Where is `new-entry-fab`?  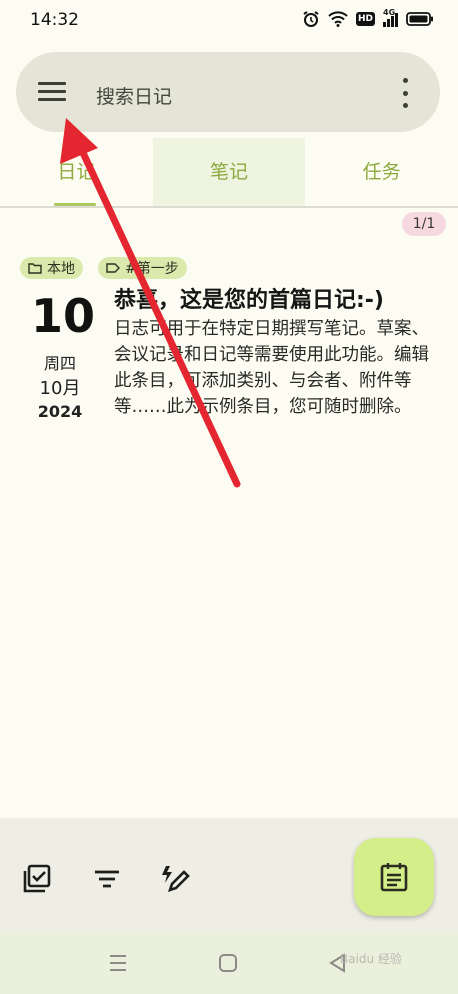 new-entry-fab is located at coordinates (394, 877).